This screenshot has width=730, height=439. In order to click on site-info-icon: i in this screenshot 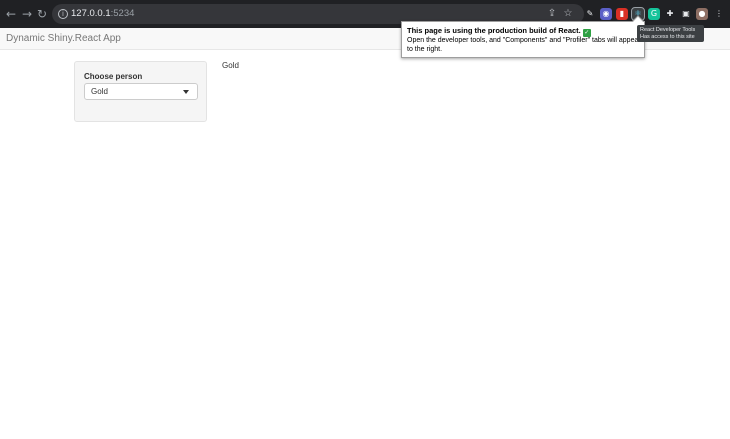, I will do `click(63, 14)`.